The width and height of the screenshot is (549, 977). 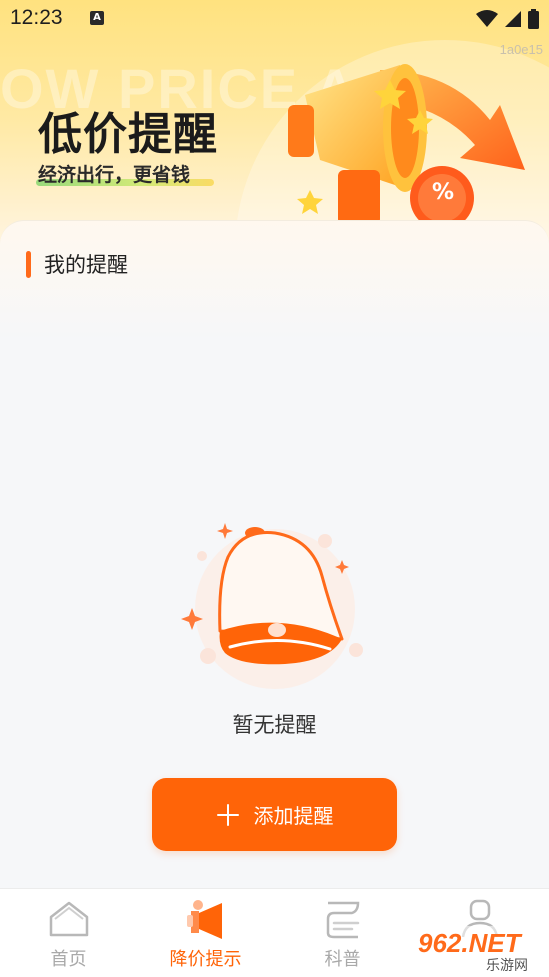 I want to click on megaphone-icon, so click(x=204, y=919).